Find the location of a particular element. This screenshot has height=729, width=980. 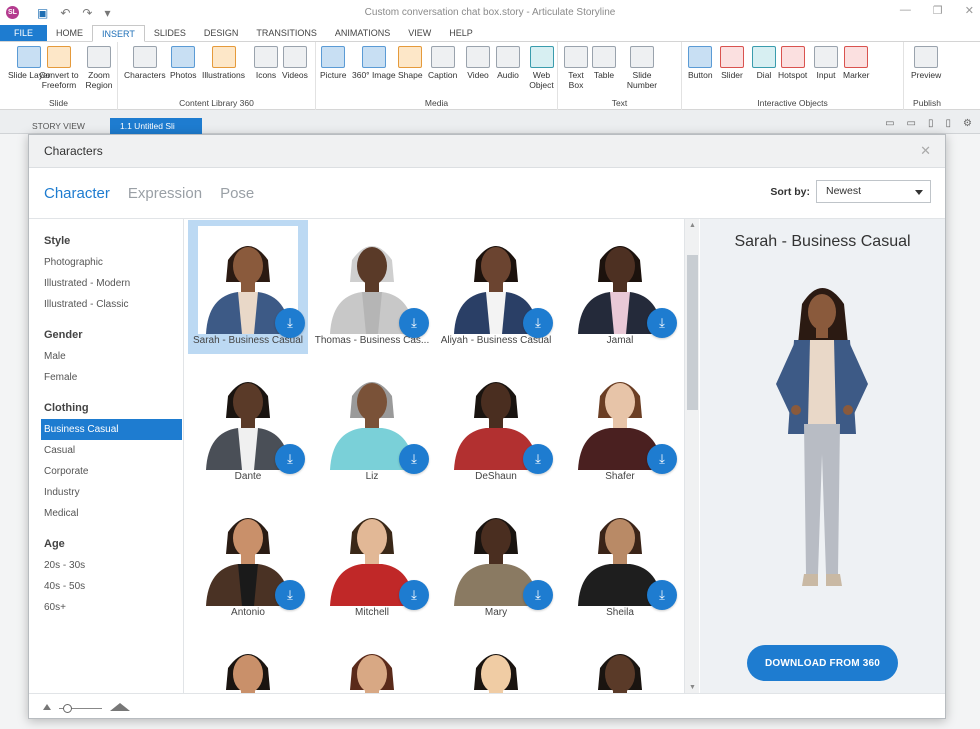

tab-design: DESIGN is located at coordinates (221, 33).